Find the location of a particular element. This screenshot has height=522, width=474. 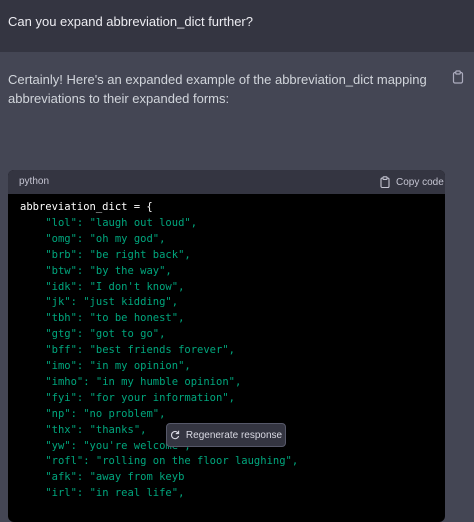

dict-key: "imo": is located at coordinates (64, 366).